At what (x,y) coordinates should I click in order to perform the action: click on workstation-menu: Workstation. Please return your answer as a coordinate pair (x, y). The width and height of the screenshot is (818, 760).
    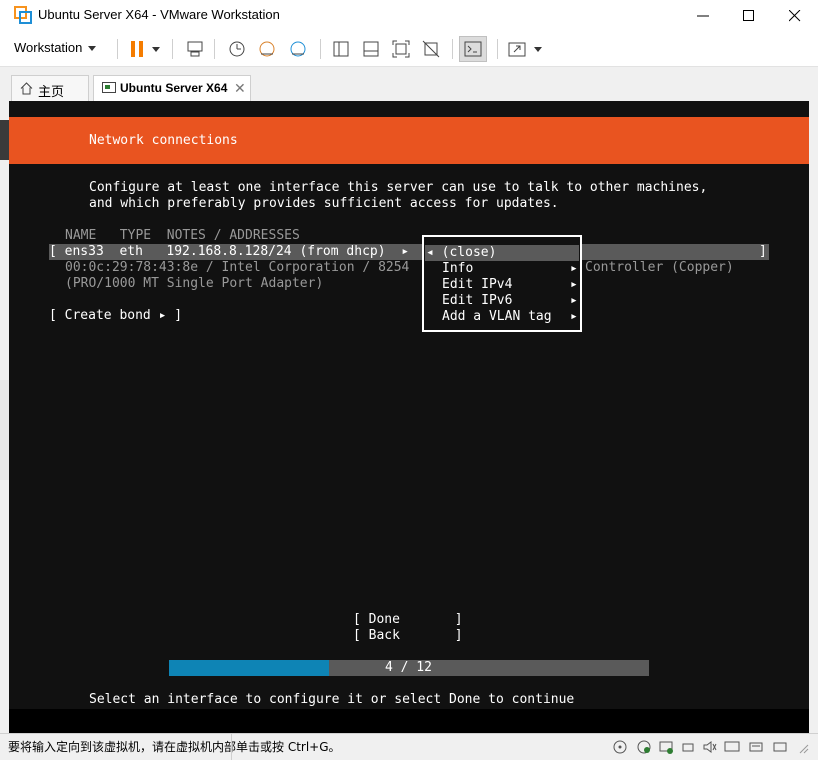
    Looking at the image, I should click on (55, 47).